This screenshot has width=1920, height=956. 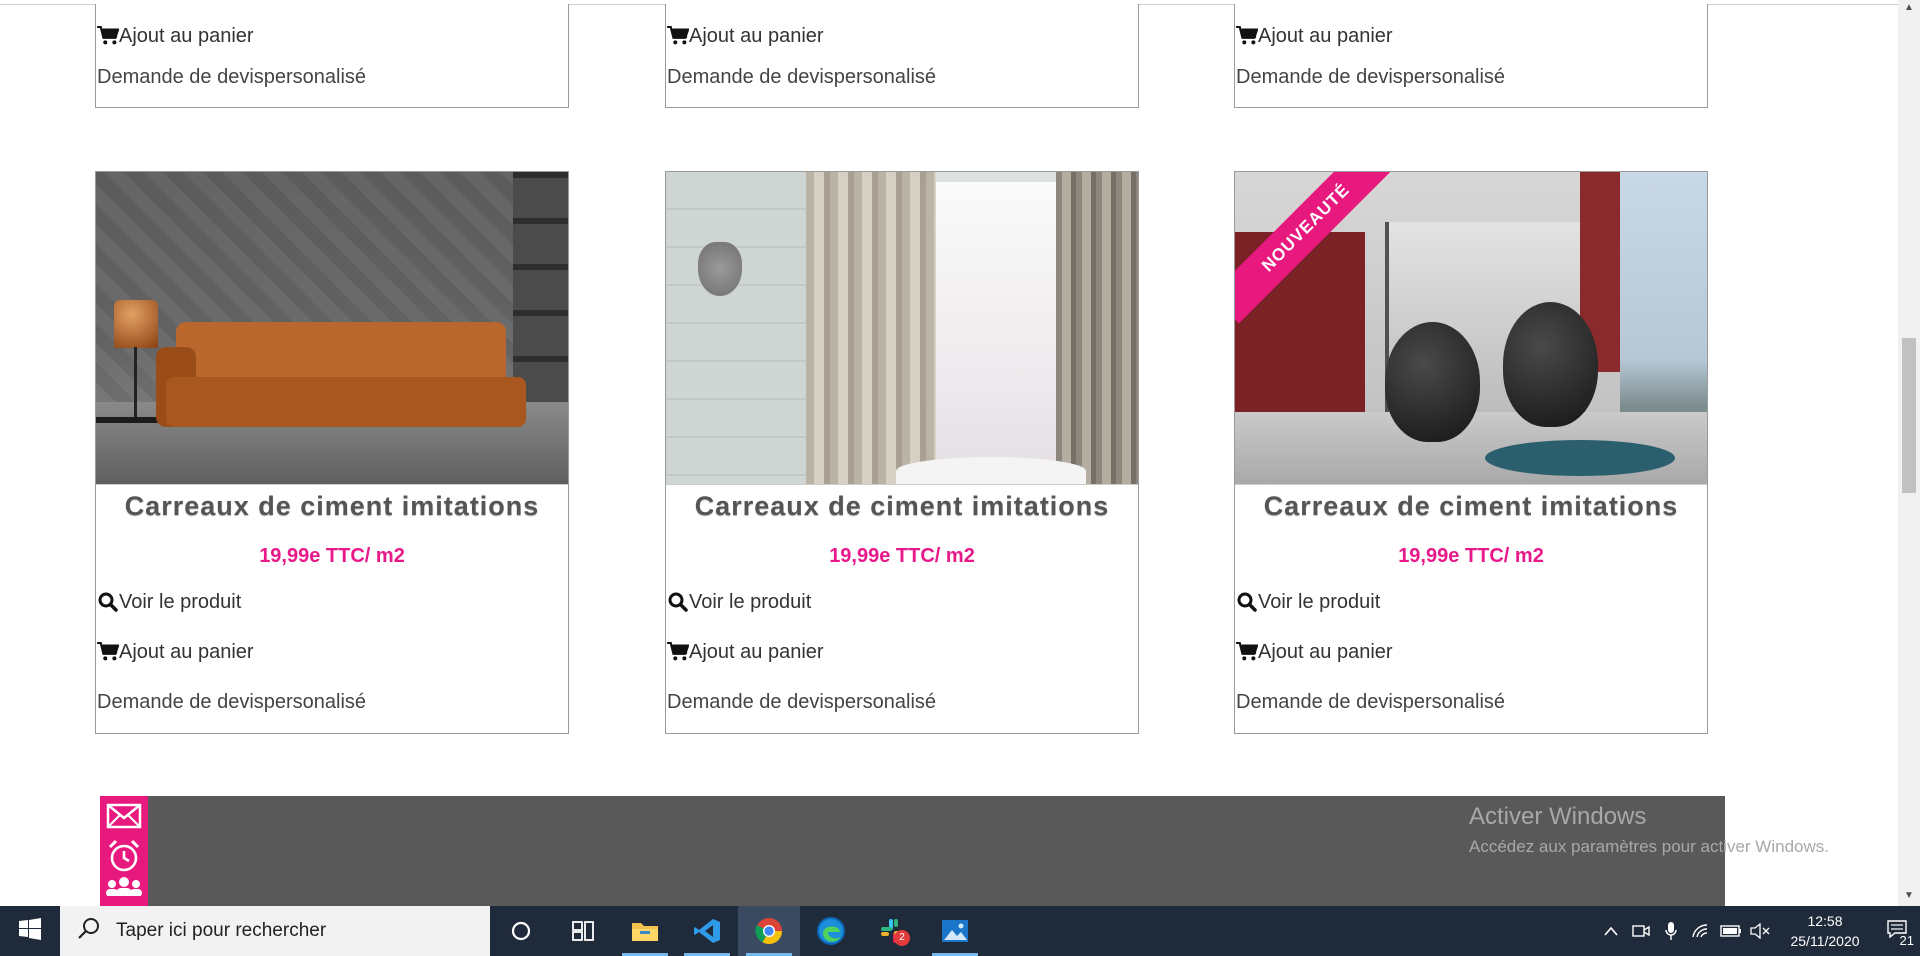 I want to click on windows-logo-icon, so click(x=30, y=931).